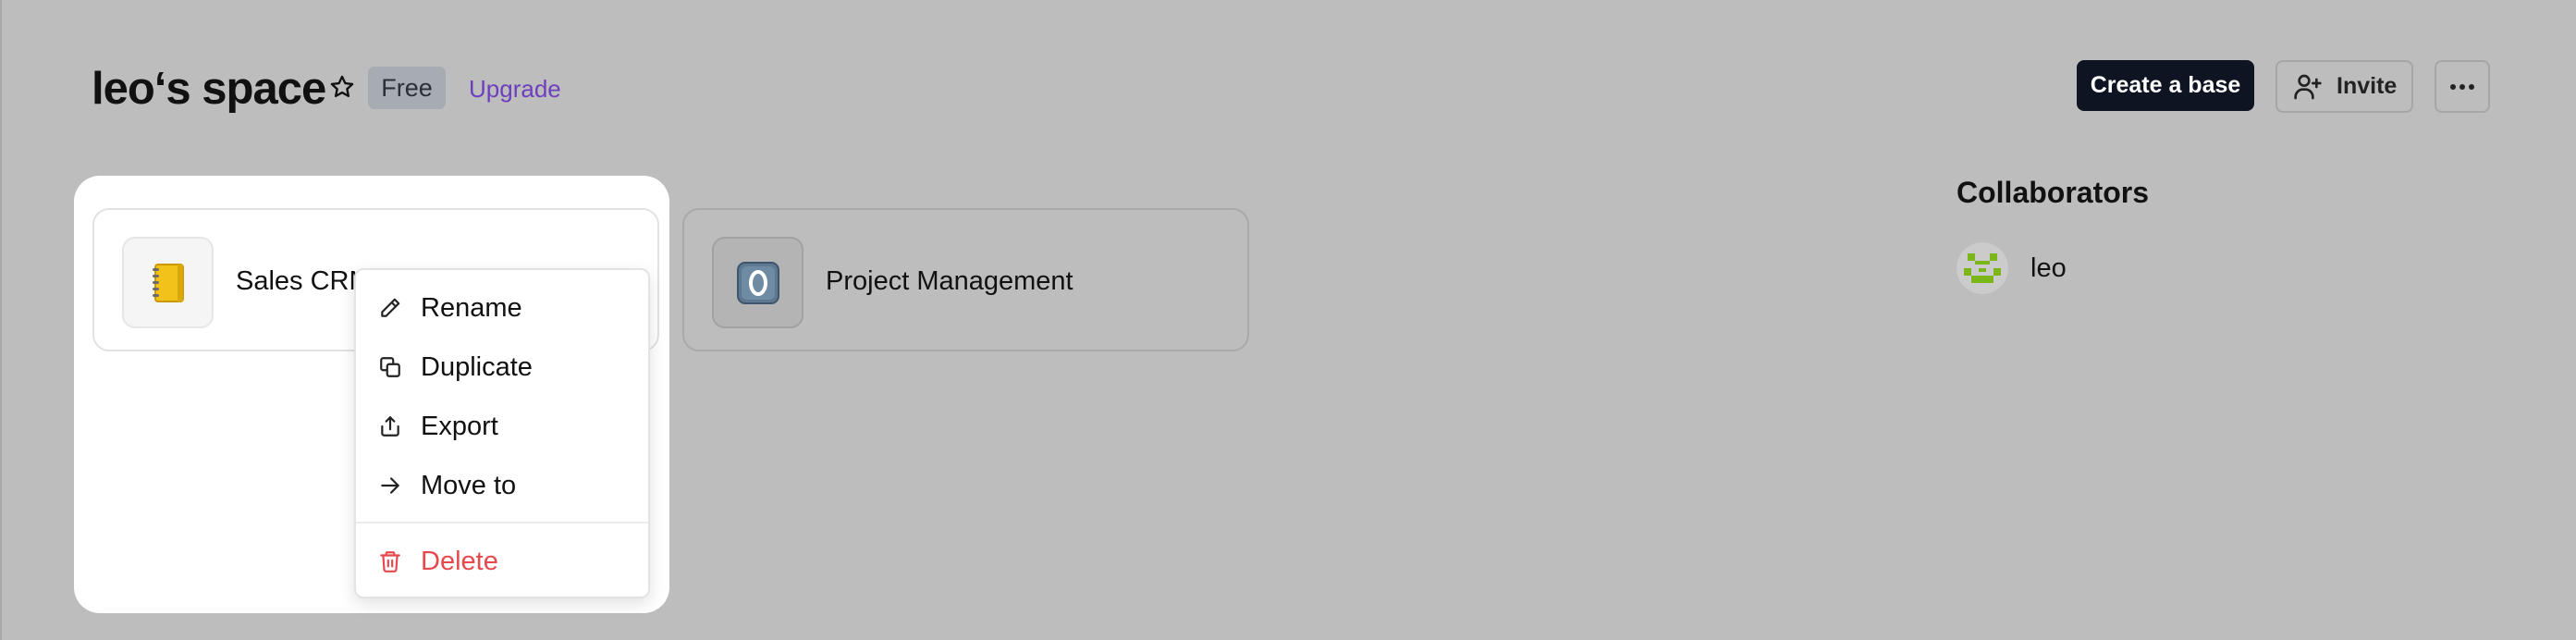 The width and height of the screenshot is (2576, 640). What do you see at coordinates (342, 87) in the screenshot?
I see `star-icon` at bounding box center [342, 87].